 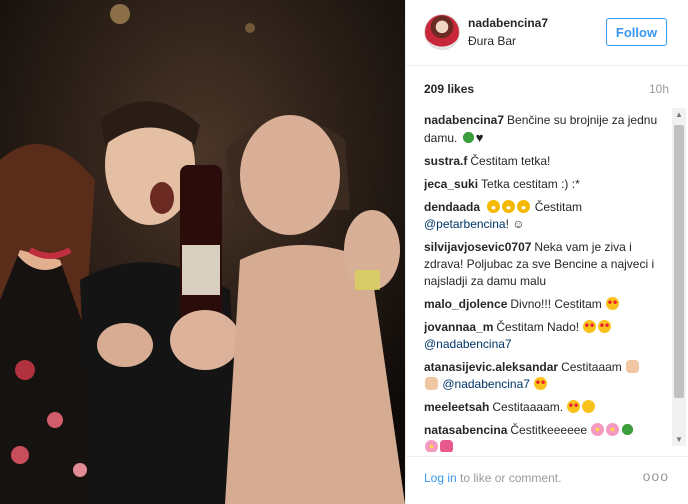 What do you see at coordinates (547, 33) in the screenshot?
I see `post-header: nadabencina7 Đura Bar Follow` at bounding box center [547, 33].